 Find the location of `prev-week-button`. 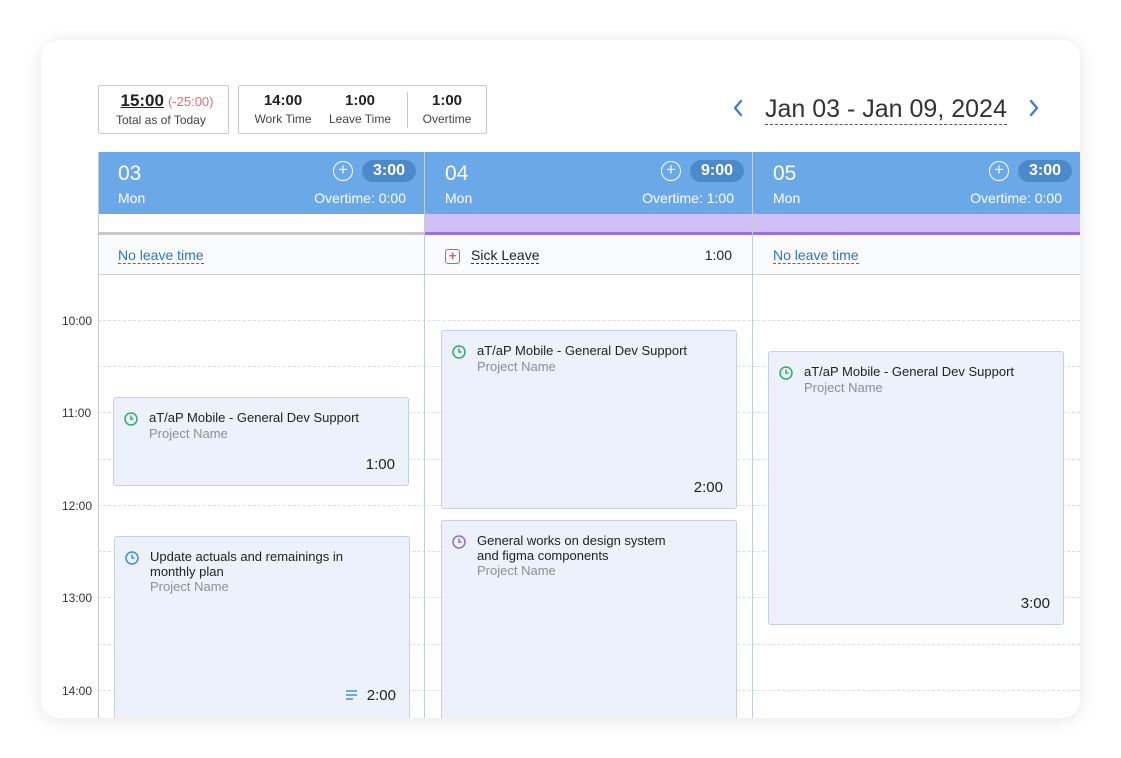

prev-week-button is located at coordinates (738, 108).